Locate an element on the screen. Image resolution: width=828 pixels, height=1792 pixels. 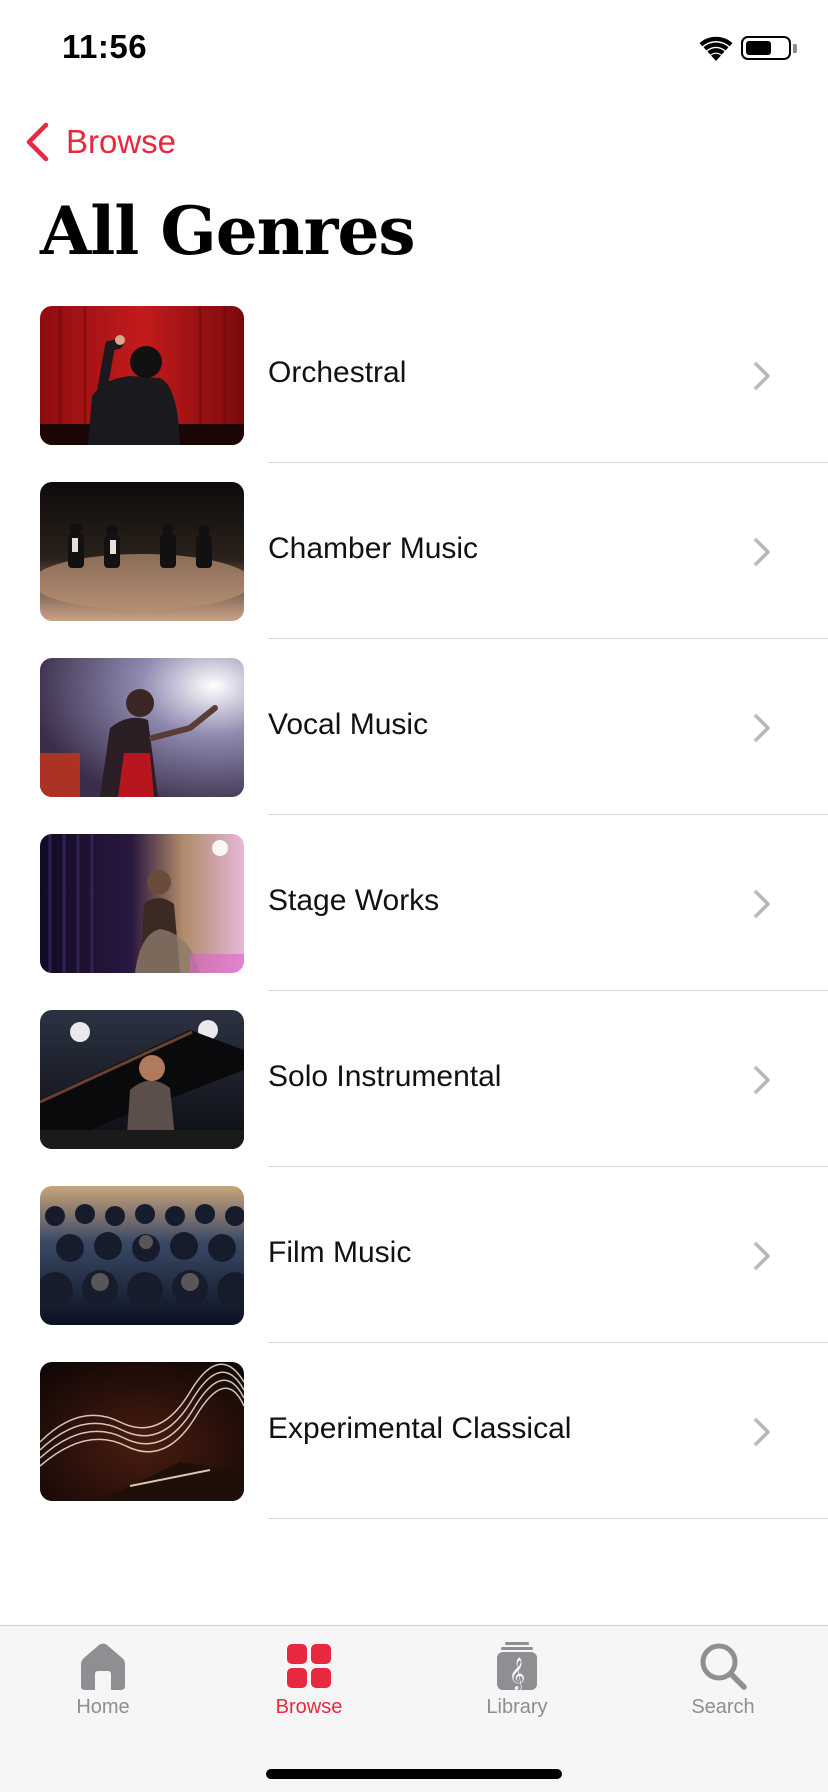
home-indicator is located at coordinates (414, 1774).